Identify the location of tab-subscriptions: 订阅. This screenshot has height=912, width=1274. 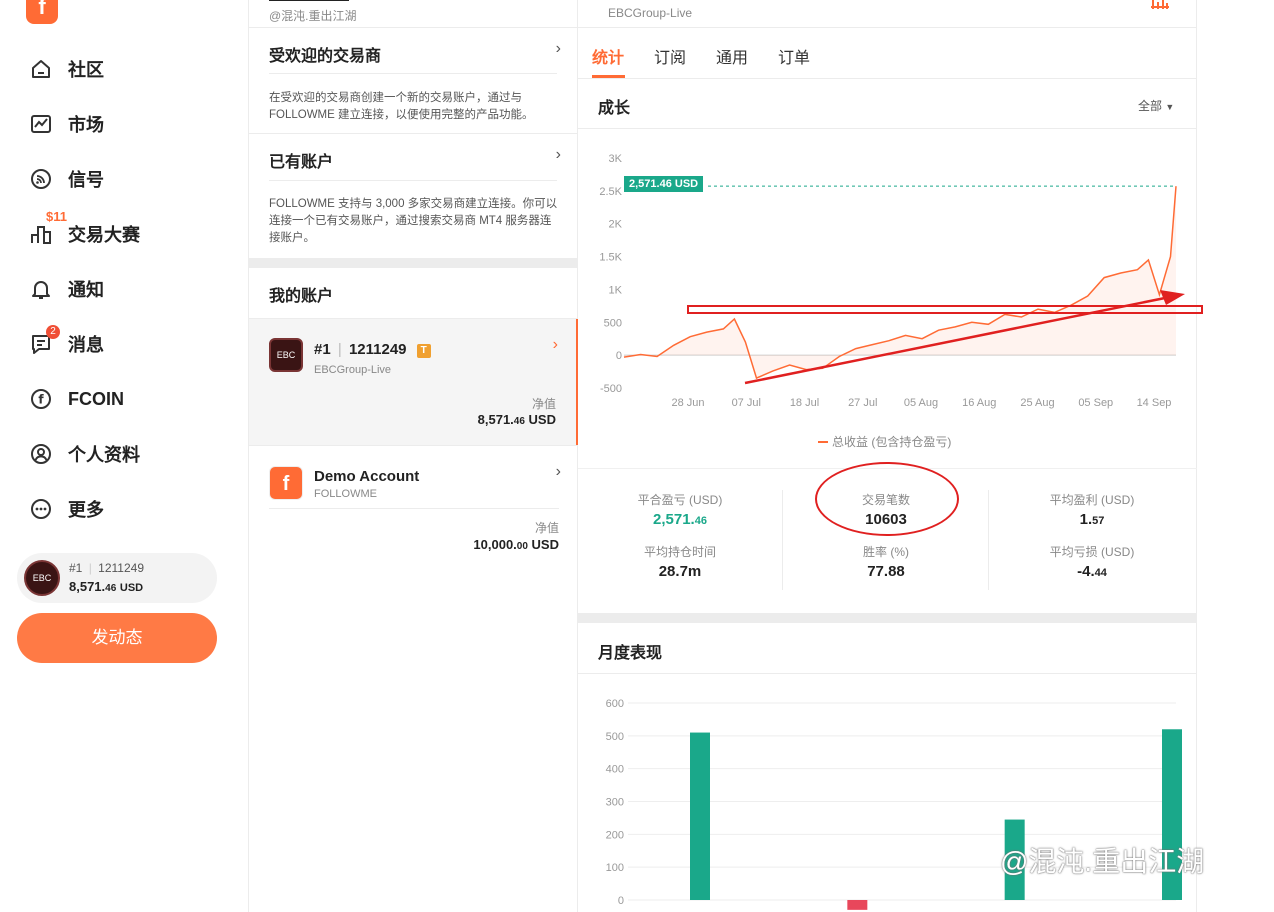
(670, 56).